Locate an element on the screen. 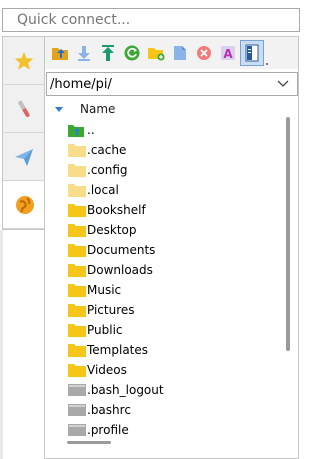  svg-text: A is located at coordinates (228, 54).